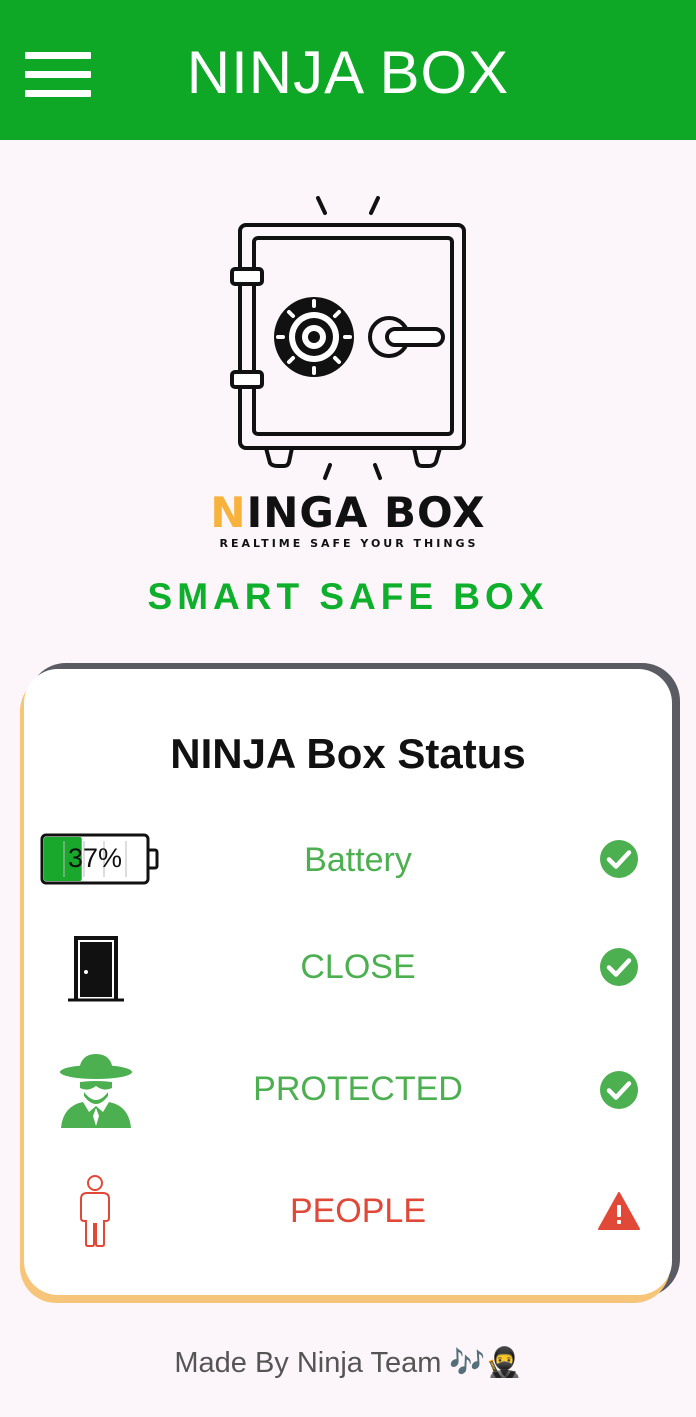 The width and height of the screenshot is (696, 1417). What do you see at coordinates (358, 860) in the screenshot?
I see `battery-label: Battery` at bounding box center [358, 860].